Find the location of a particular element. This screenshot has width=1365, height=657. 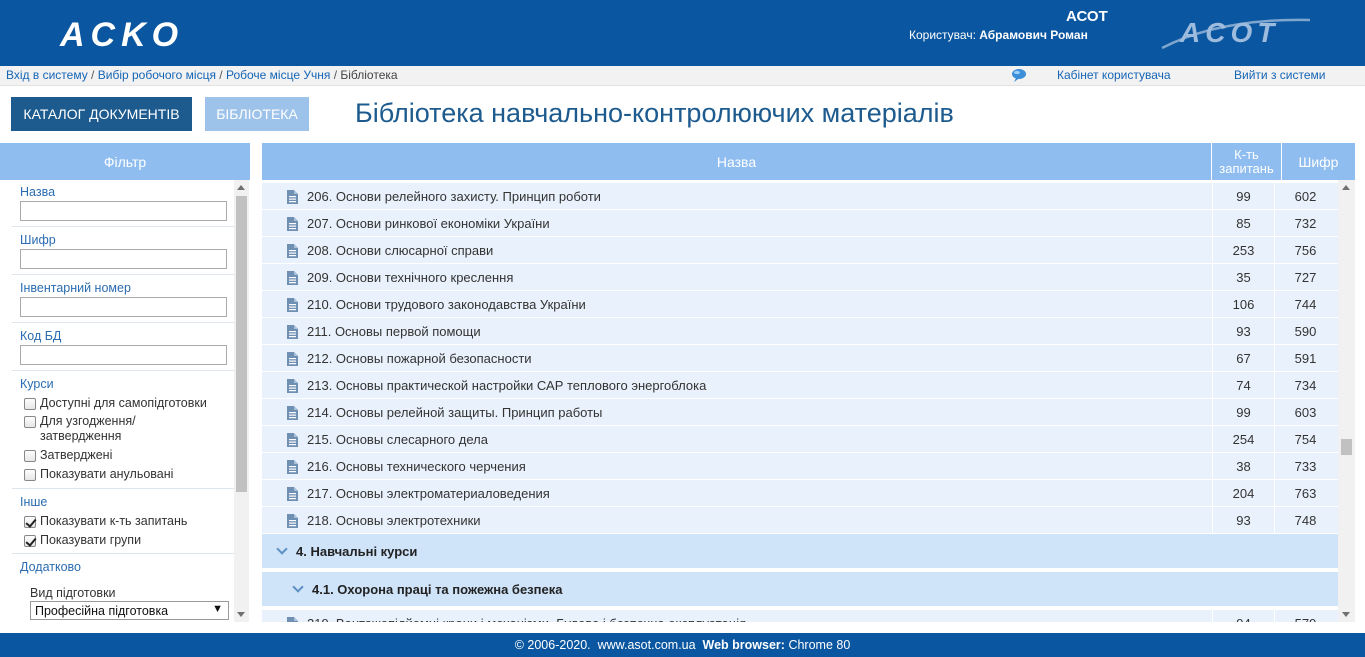

document-code: 602 is located at coordinates (1305, 196).